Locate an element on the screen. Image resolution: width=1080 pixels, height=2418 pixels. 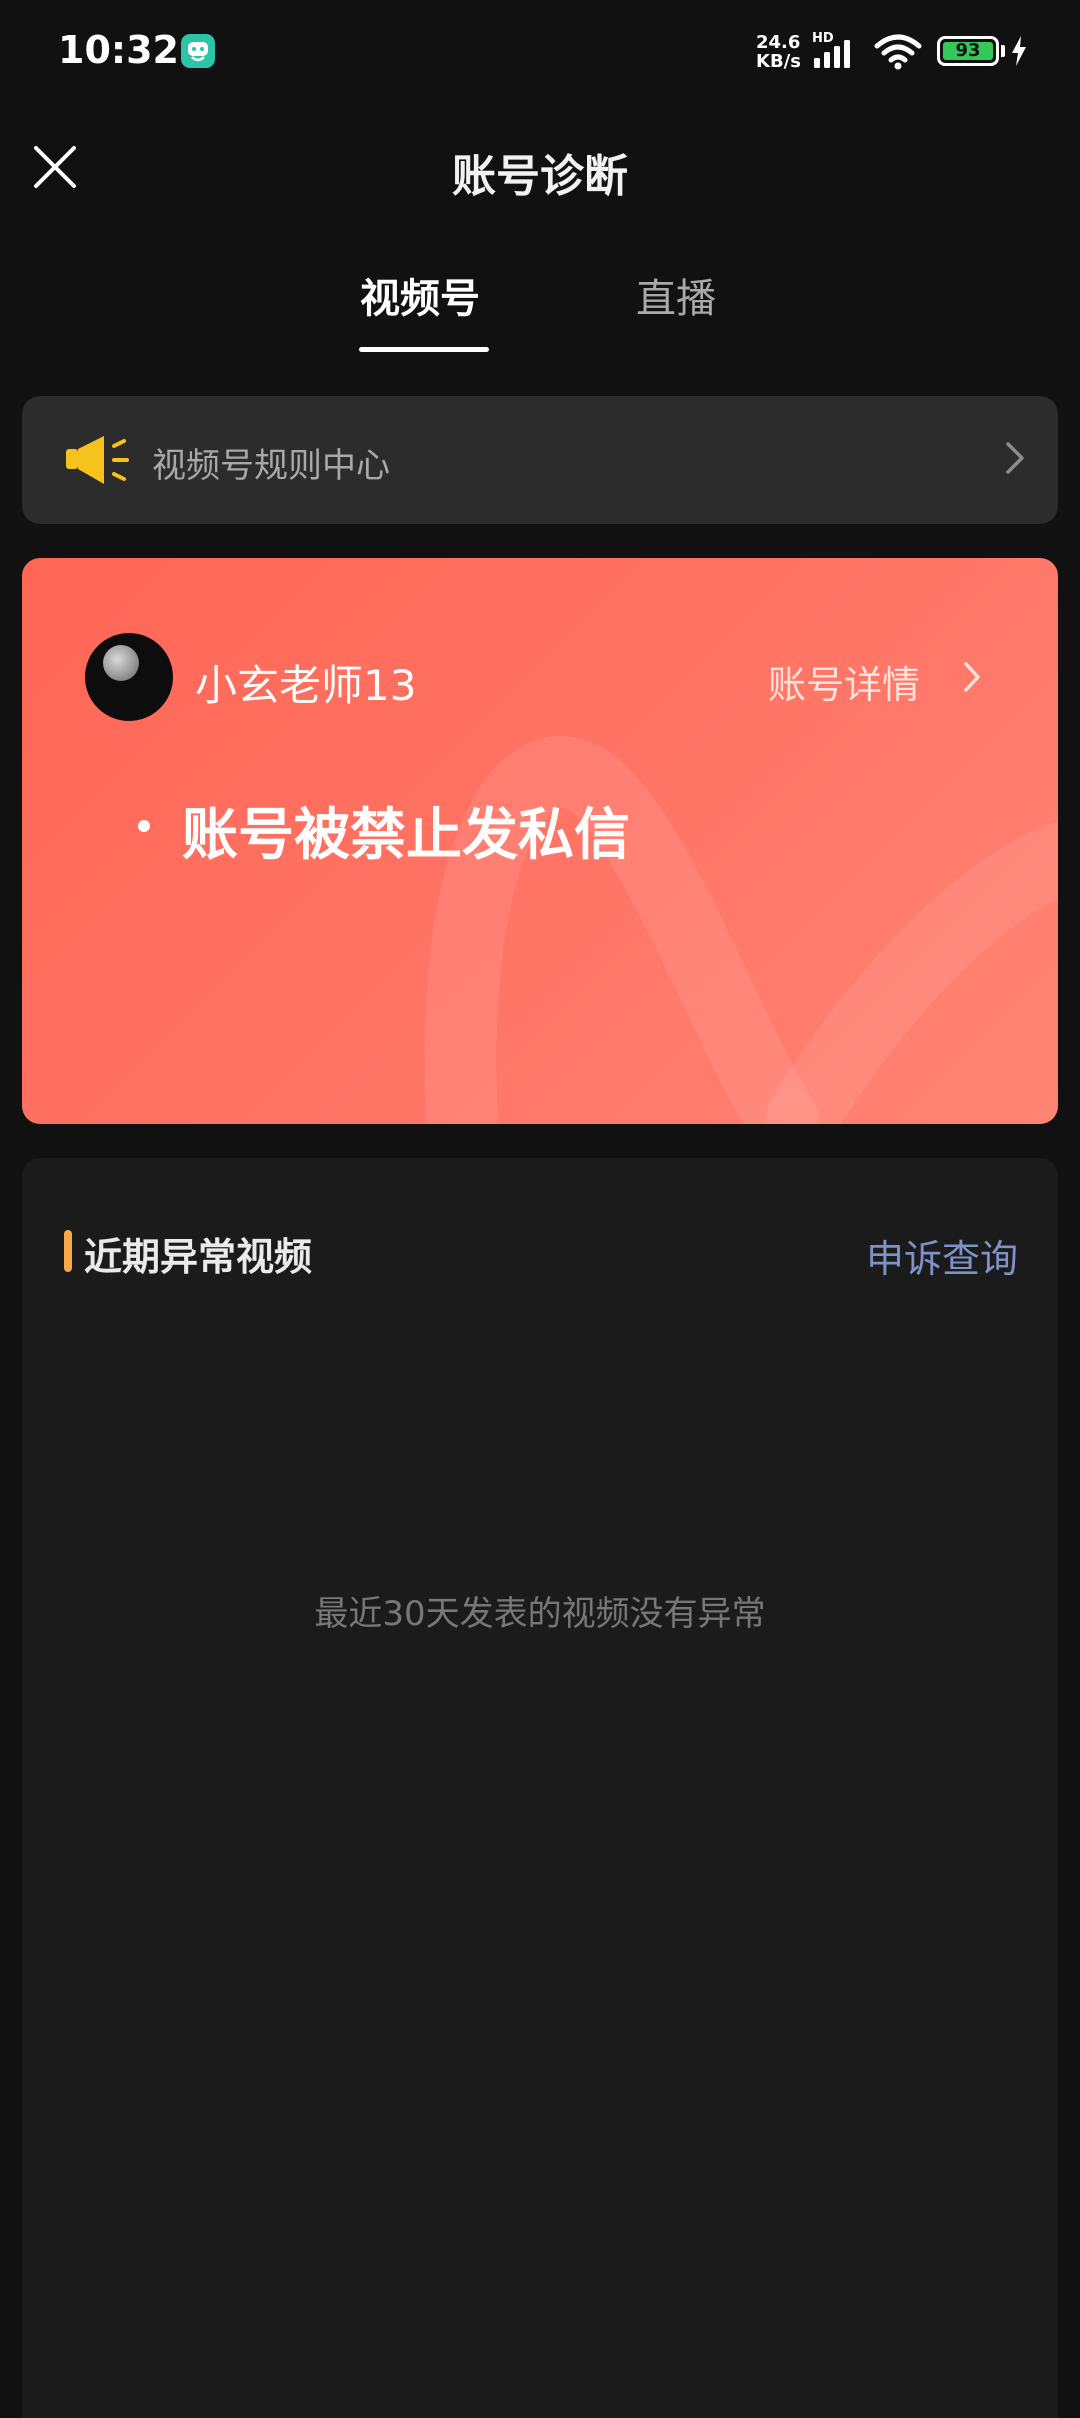
charging-icon is located at coordinates (1019, 53).